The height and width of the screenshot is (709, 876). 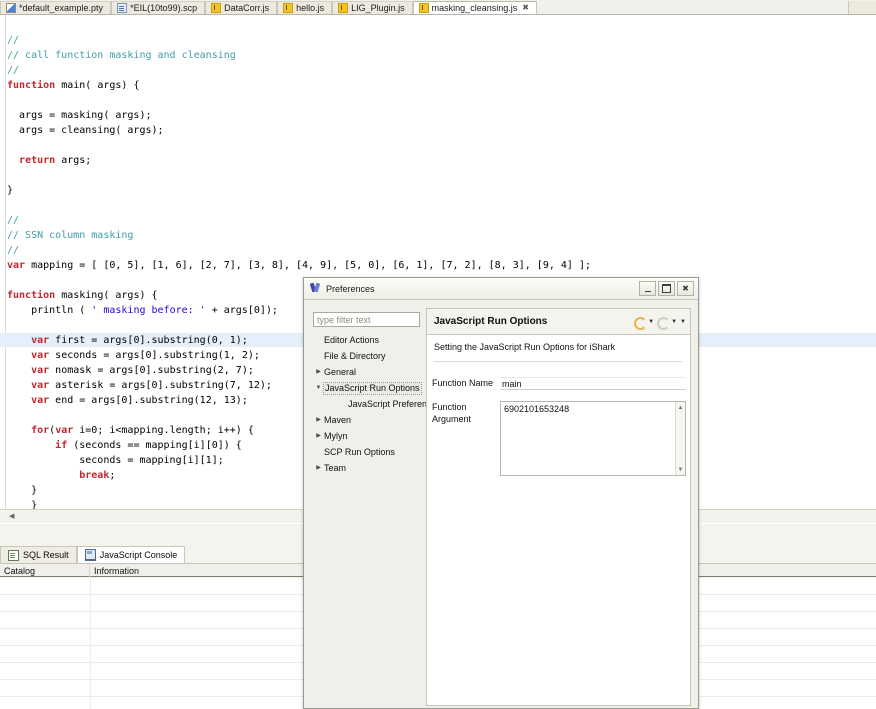 I want to click on tree-item-team: ▶ Team, so click(x=367, y=468).